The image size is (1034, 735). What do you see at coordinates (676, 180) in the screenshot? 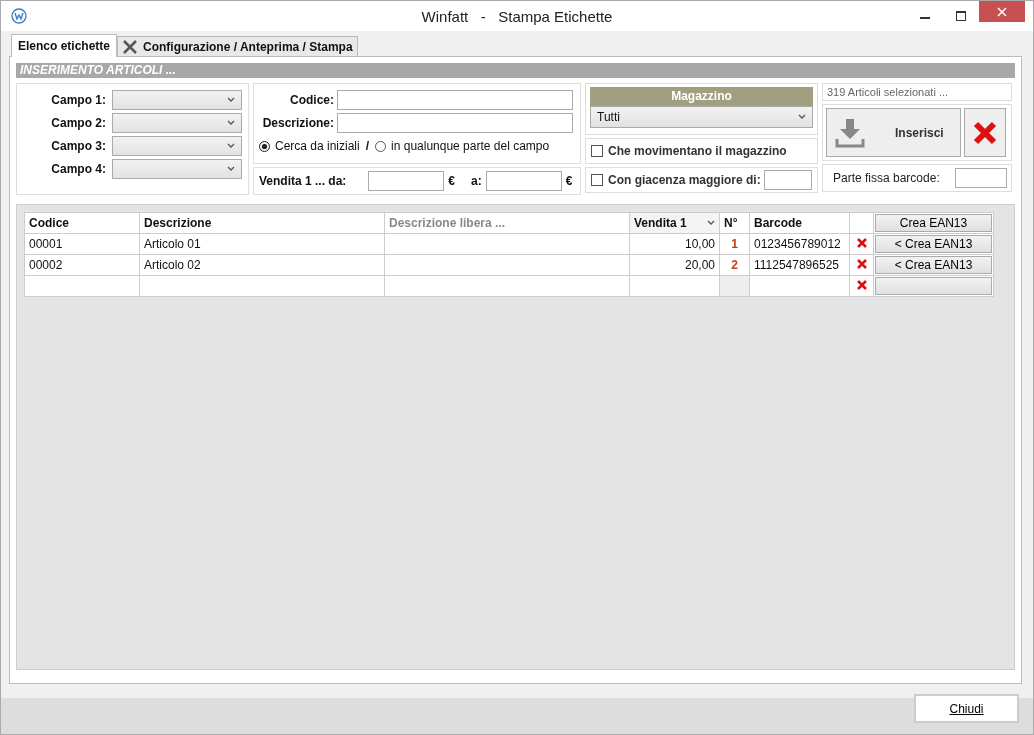
I see `checkbox: Con giacenza maggiore di:` at bounding box center [676, 180].